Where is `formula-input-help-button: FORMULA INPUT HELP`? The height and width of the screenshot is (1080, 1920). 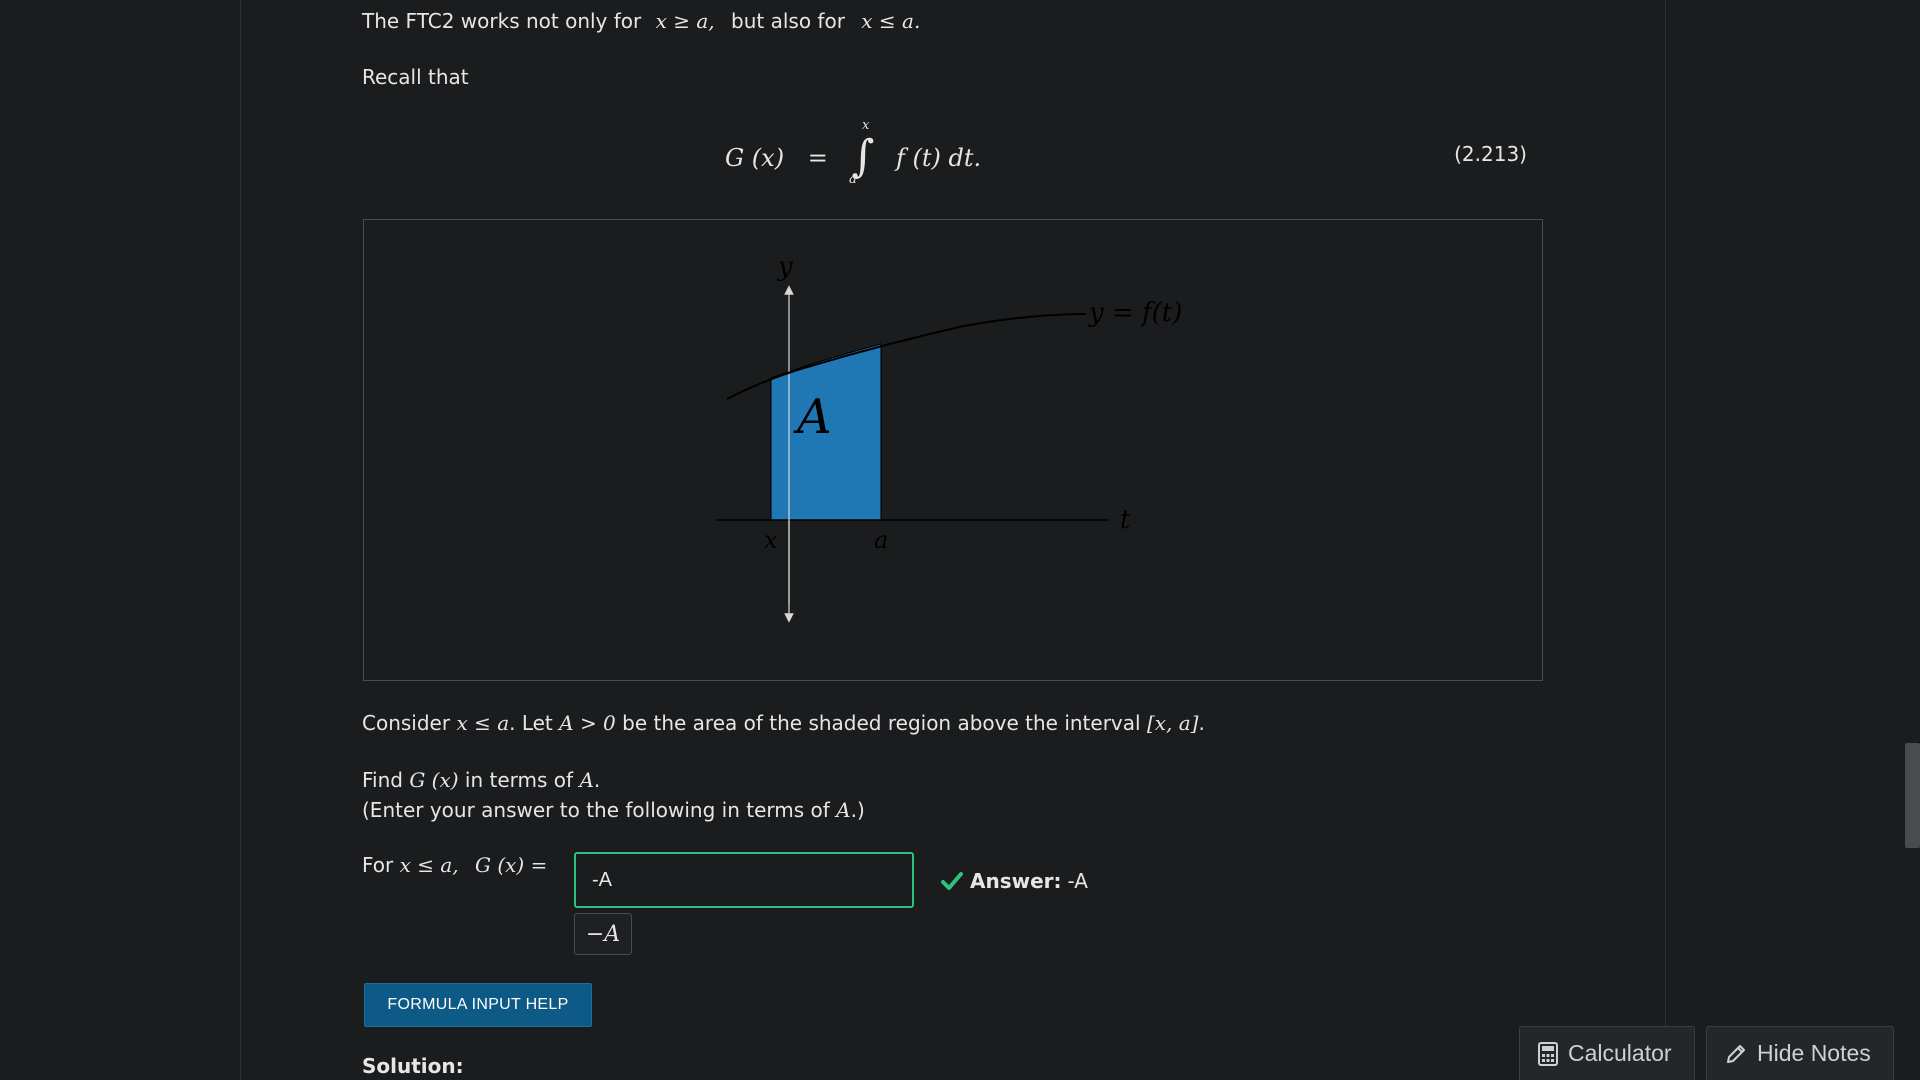
formula-input-help-button: FORMULA INPUT HELP is located at coordinates (478, 1005).